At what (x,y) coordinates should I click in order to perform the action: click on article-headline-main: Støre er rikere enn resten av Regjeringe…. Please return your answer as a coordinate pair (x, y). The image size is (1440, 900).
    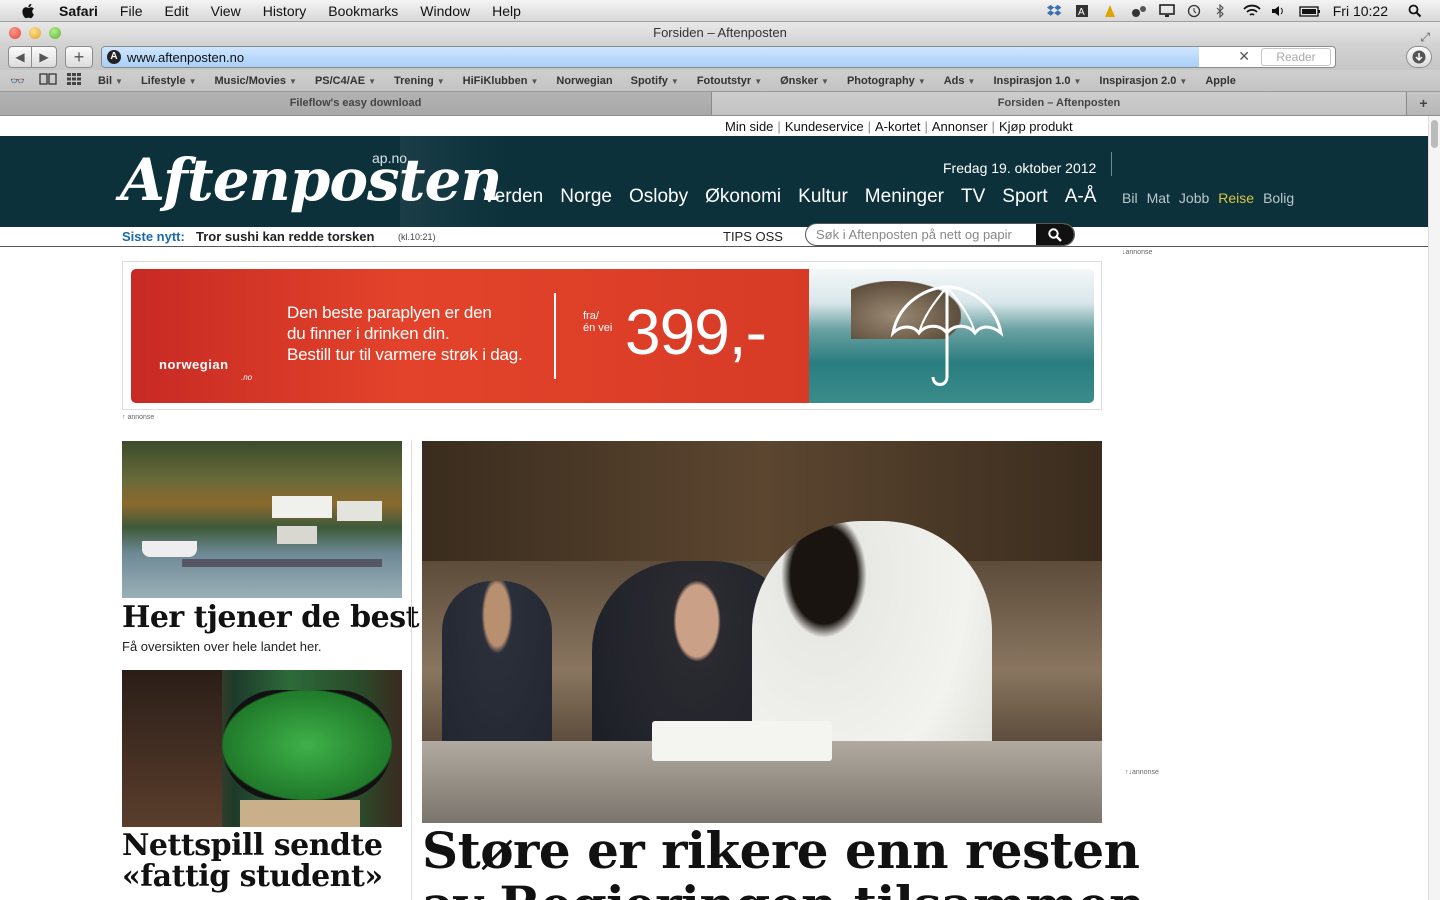
    Looking at the image, I should click on (783, 862).